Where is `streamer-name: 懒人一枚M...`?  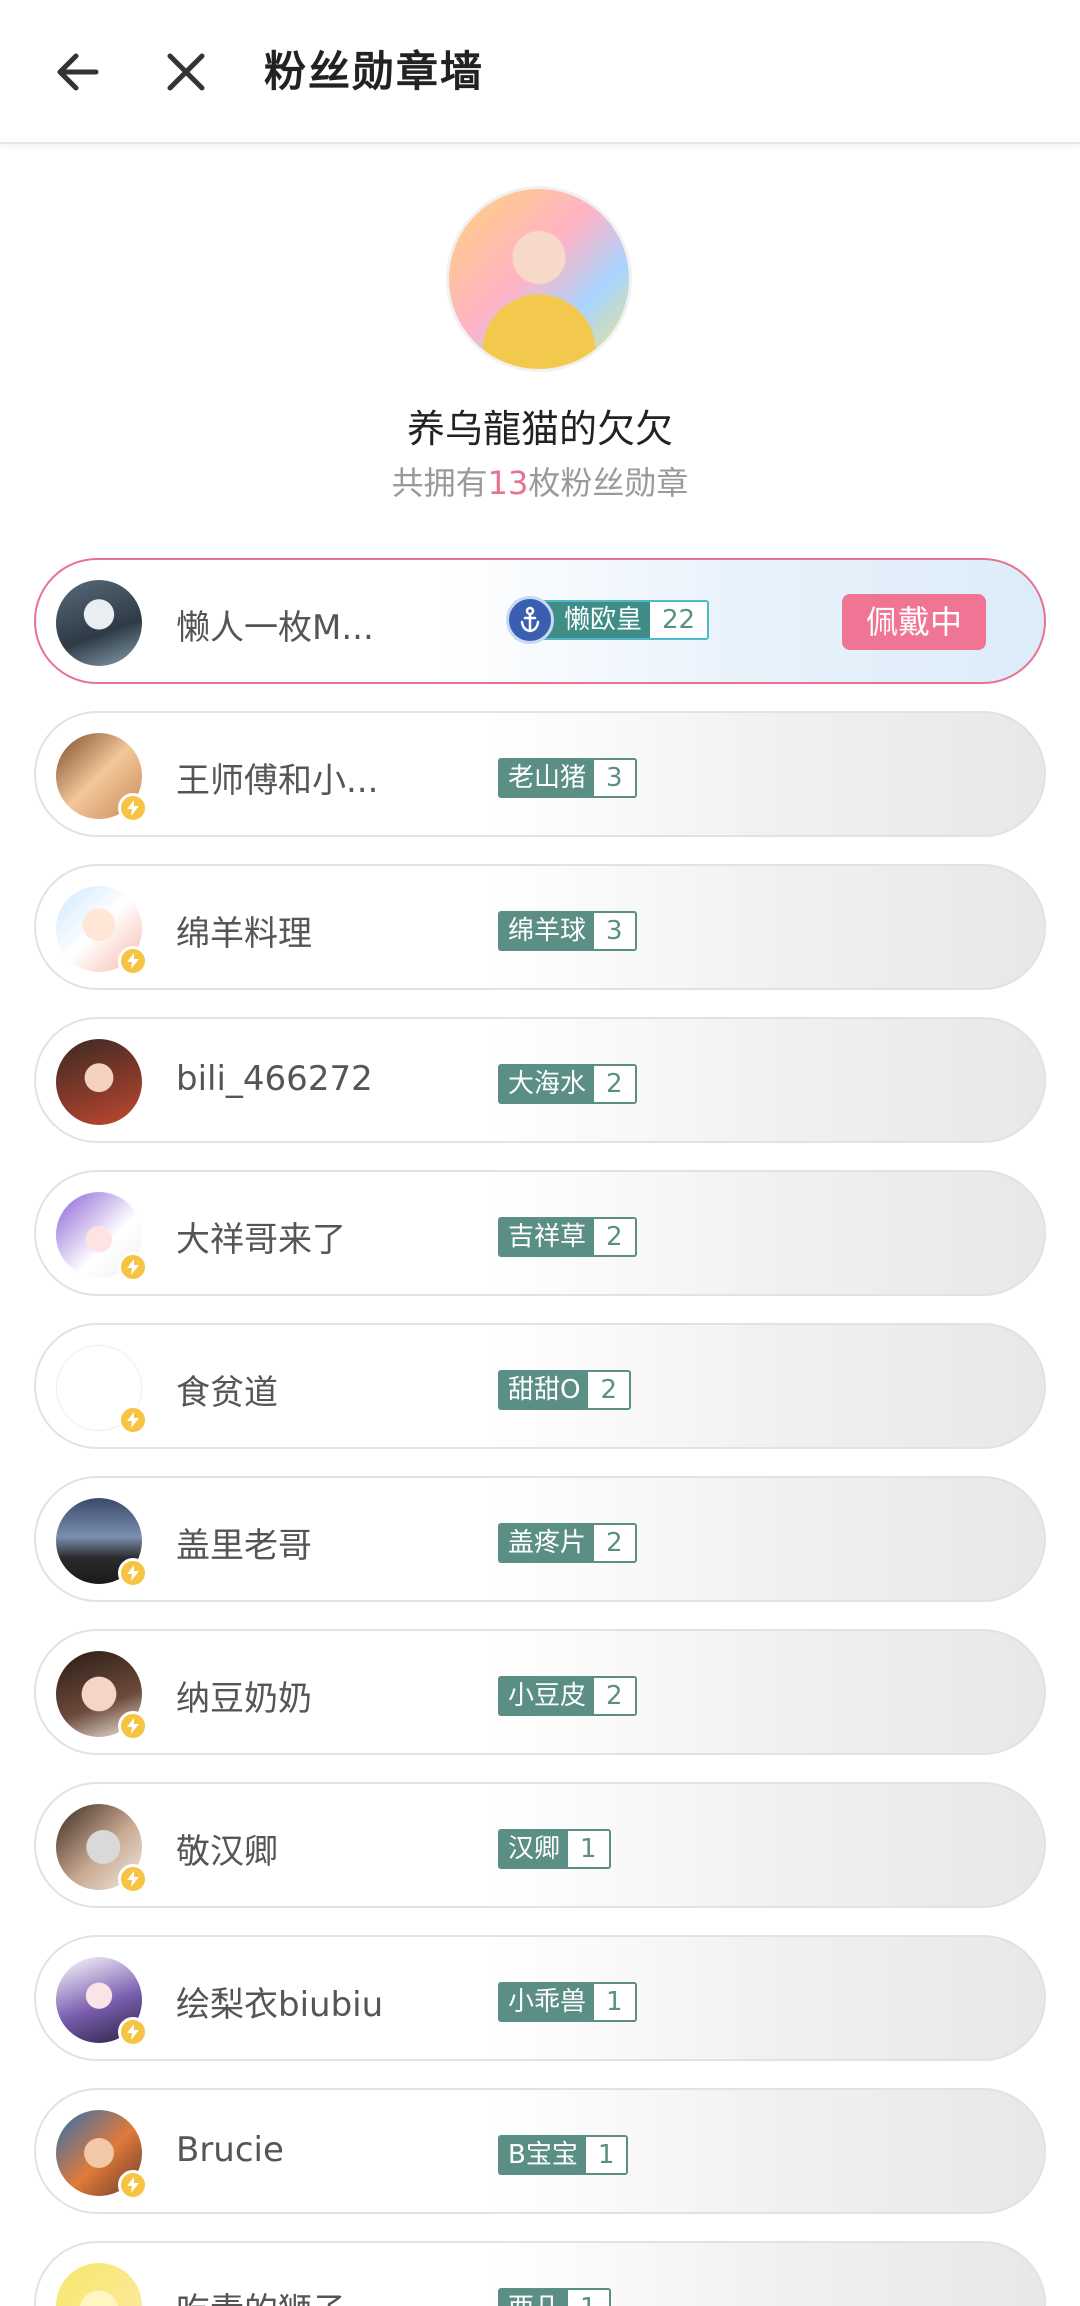 streamer-name: 懒人一枚M... is located at coordinates (275, 628).